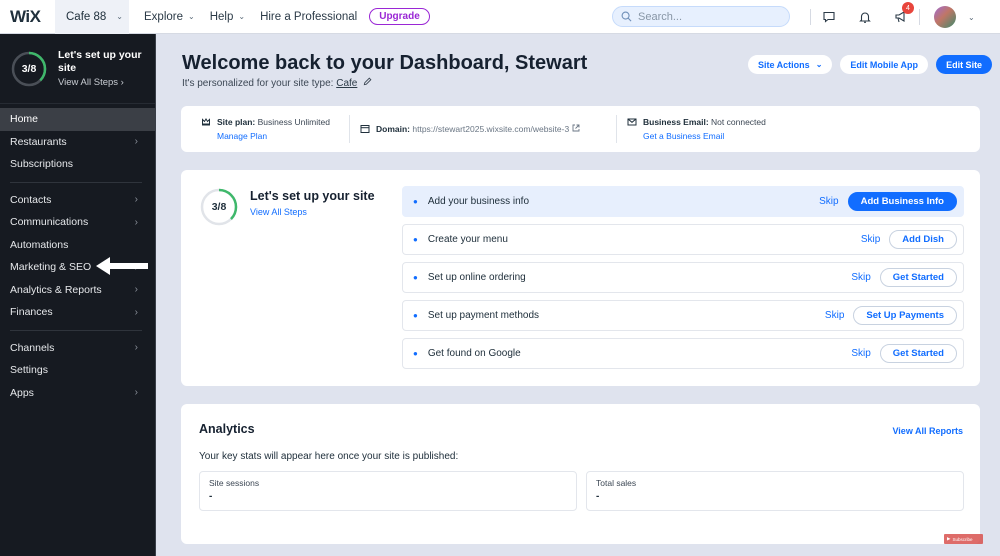 Image resolution: width=1000 pixels, height=556 pixels. Describe the element at coordinates (51, 267) in the screenshot. I see `sidebar-item-label: Marketing & SEO` at that location.